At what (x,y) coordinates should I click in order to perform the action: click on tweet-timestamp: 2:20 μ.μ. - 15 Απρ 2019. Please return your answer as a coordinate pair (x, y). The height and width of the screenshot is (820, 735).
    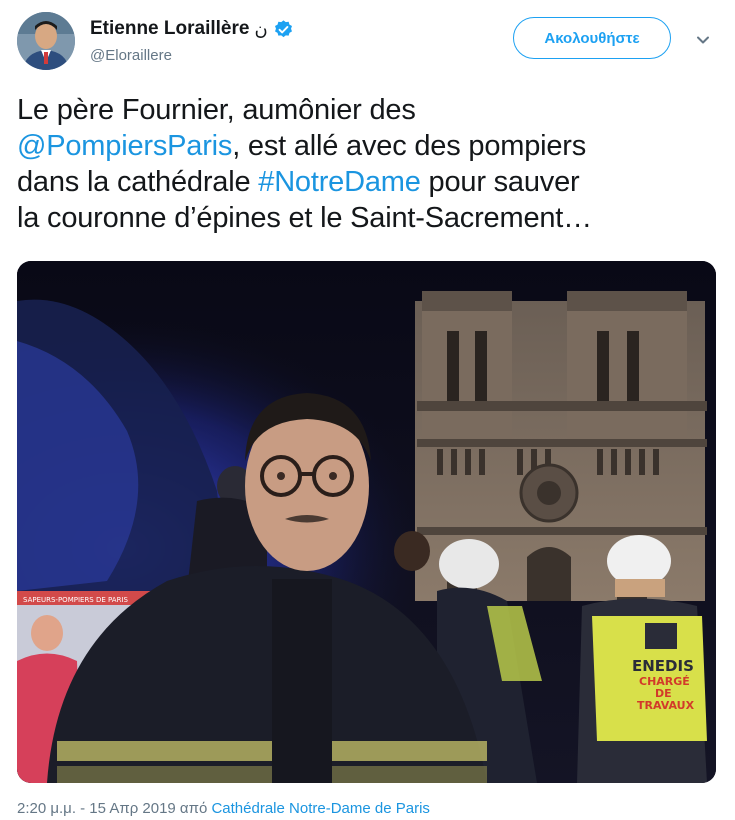
    Looking at the image, I should click on (96, 808).